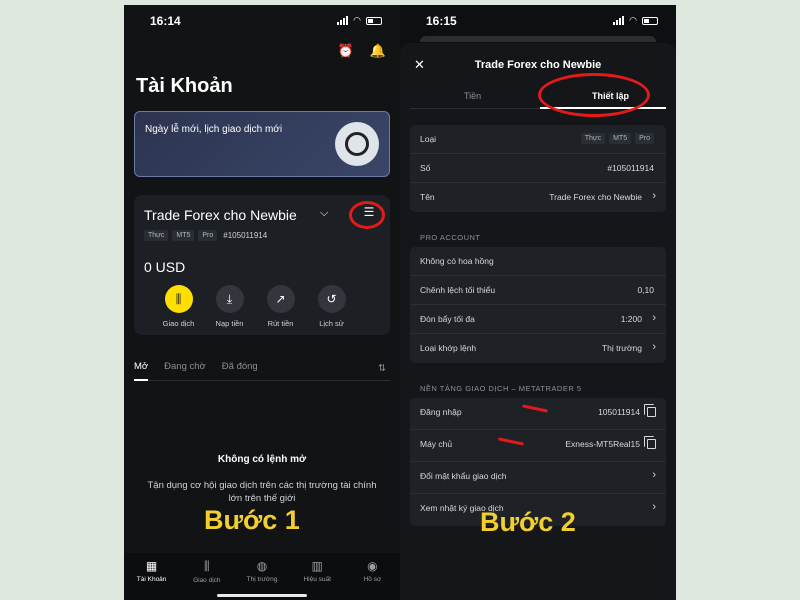  Describe the element at coordinates (331, 323) in the screenshot. I see `action-label: Lịch sử` at that location.